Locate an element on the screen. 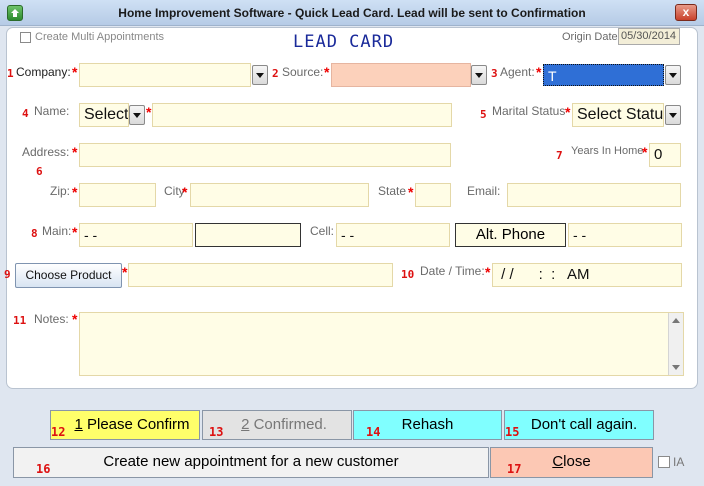 The width and height of the screenshot is (704, 486). name-prefix-select: Select is located at coordinates (104, 115).